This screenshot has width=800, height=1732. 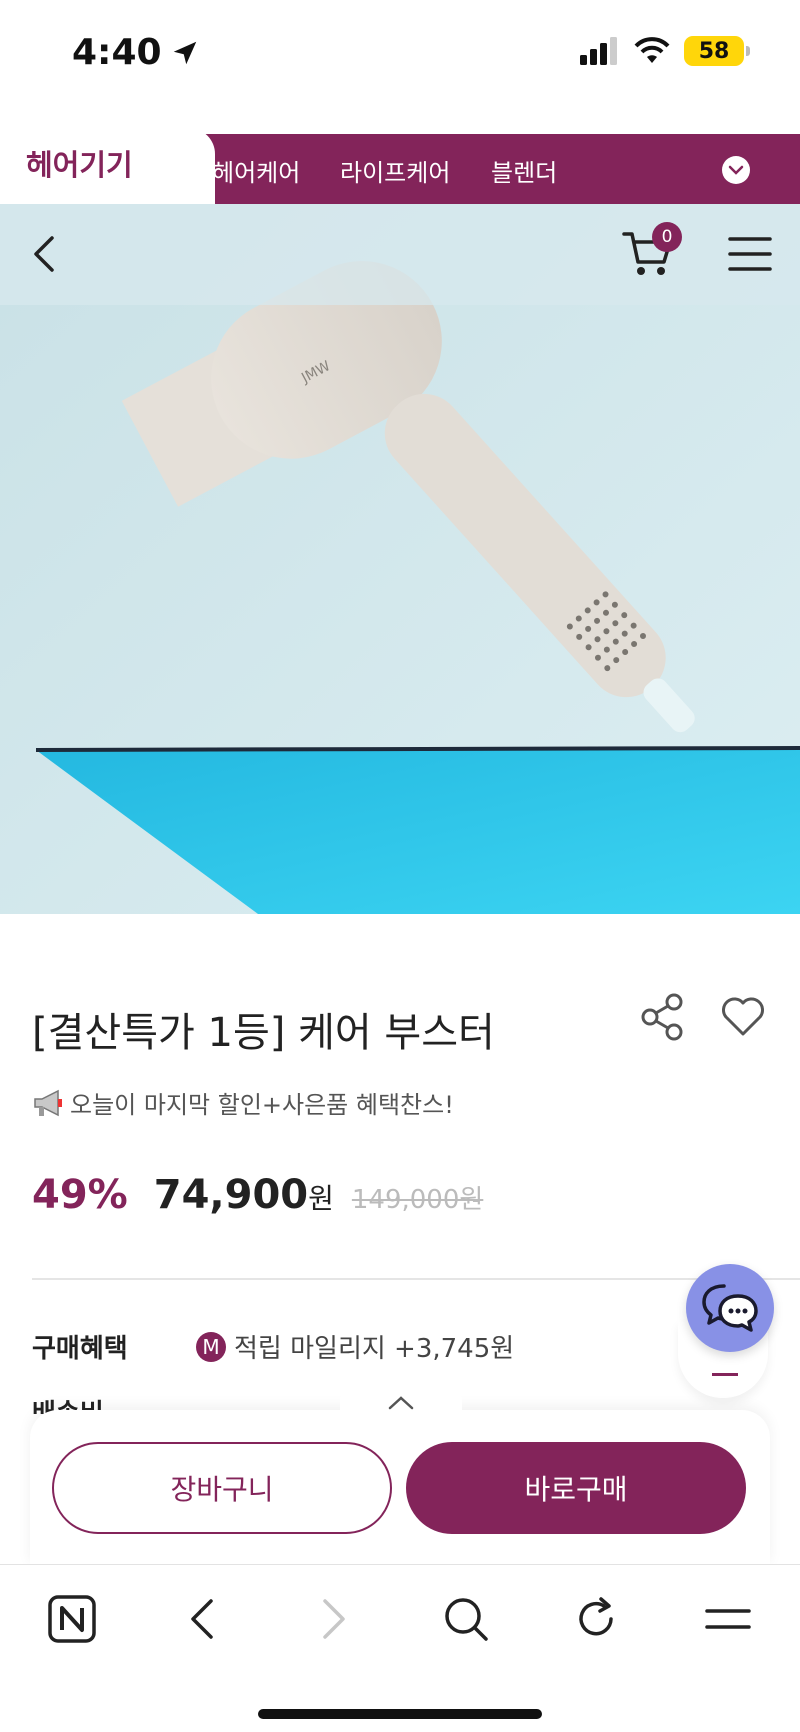 I want to click on chat-button, so click(x=730, y=1308).